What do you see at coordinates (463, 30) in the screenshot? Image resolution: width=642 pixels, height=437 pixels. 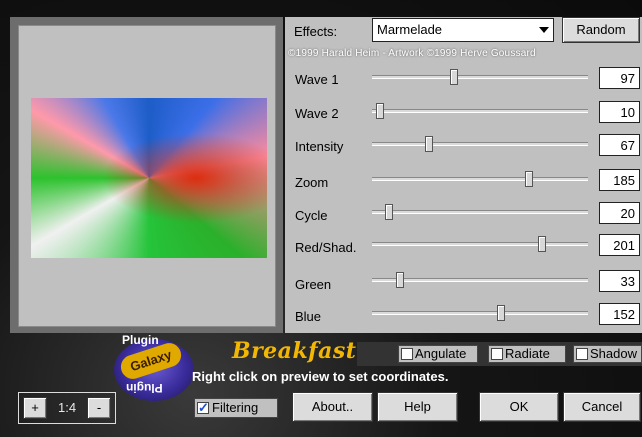 I see `effects-dropdown: Marmelade` at bounding box center [463, 30].